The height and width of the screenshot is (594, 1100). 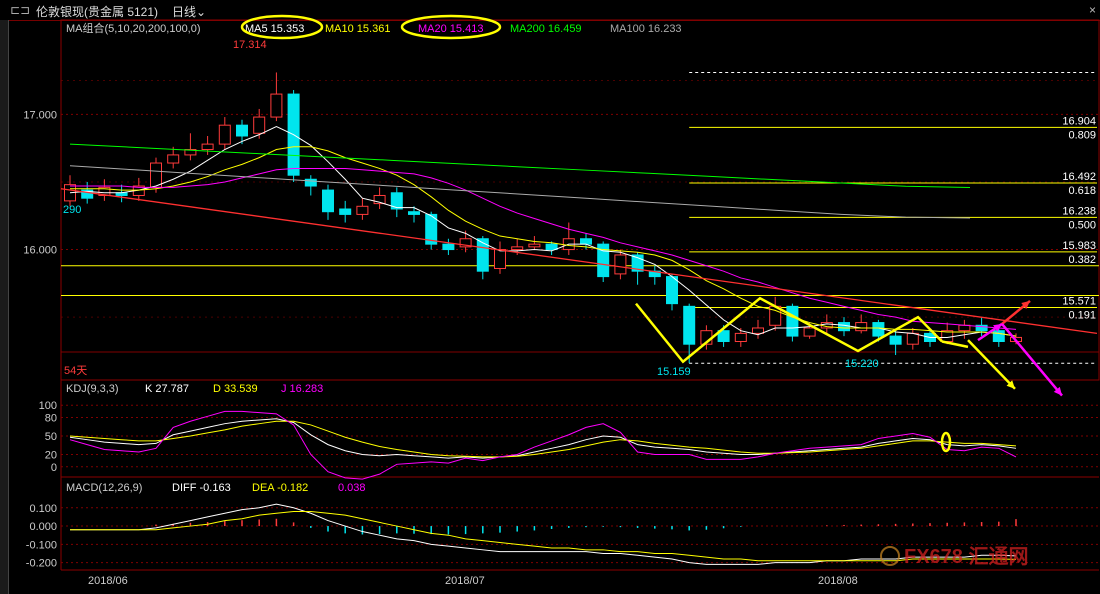 I want to click on macd-value-label: 0.038, so click(x=352, y=488).